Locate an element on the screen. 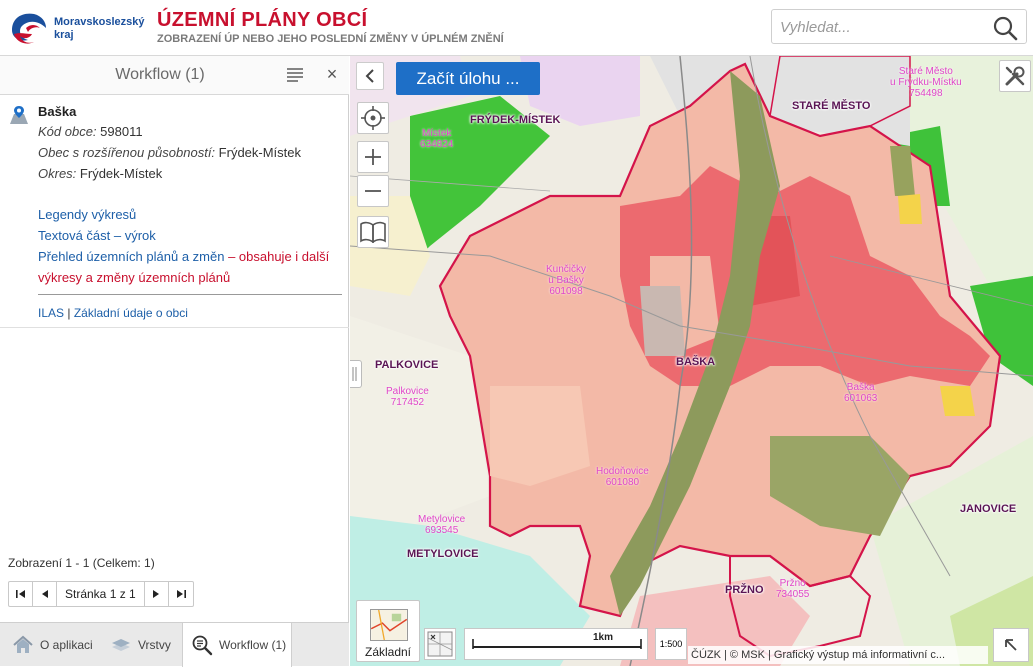  scale-value: 1:500 is located at coordinates (671, 644).